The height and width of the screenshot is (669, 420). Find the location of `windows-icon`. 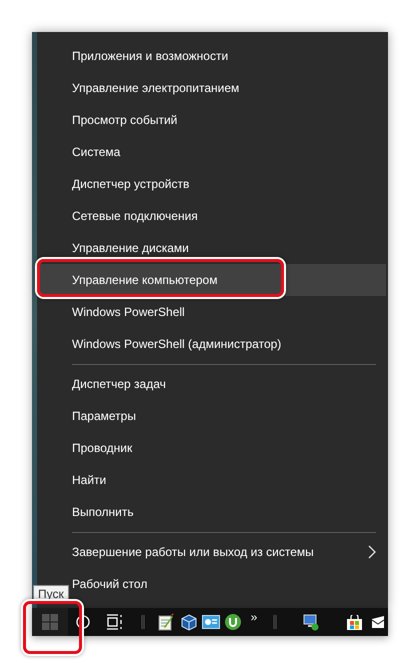

windows-icon is located at coordinates (50, 622).